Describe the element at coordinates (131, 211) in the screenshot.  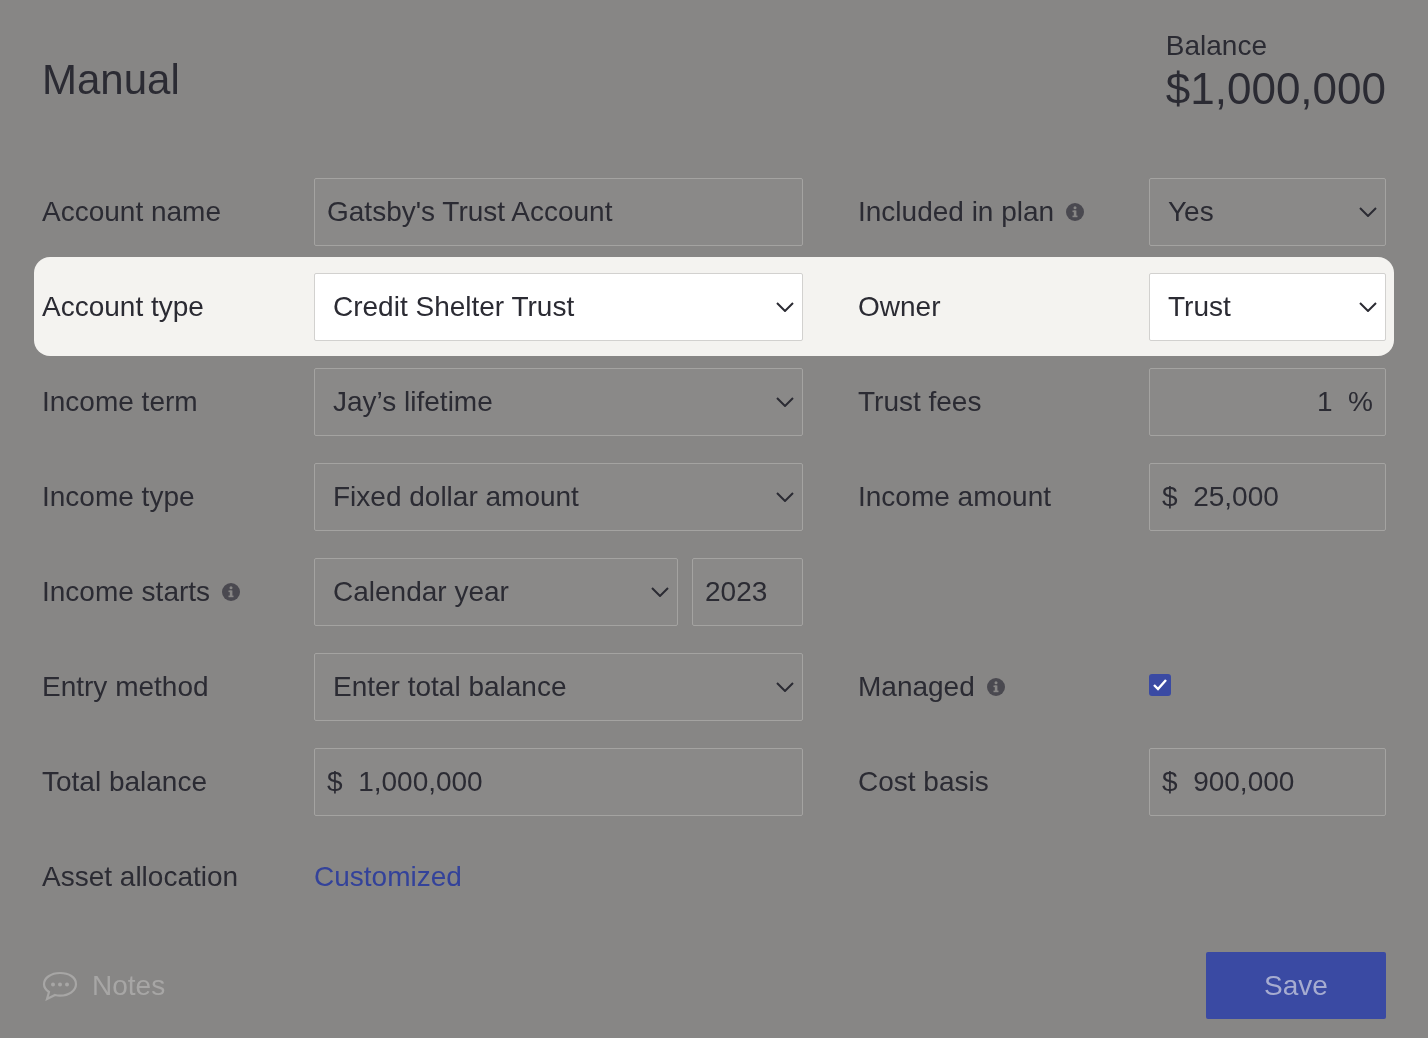
I see `field-label: Account name` at that location.